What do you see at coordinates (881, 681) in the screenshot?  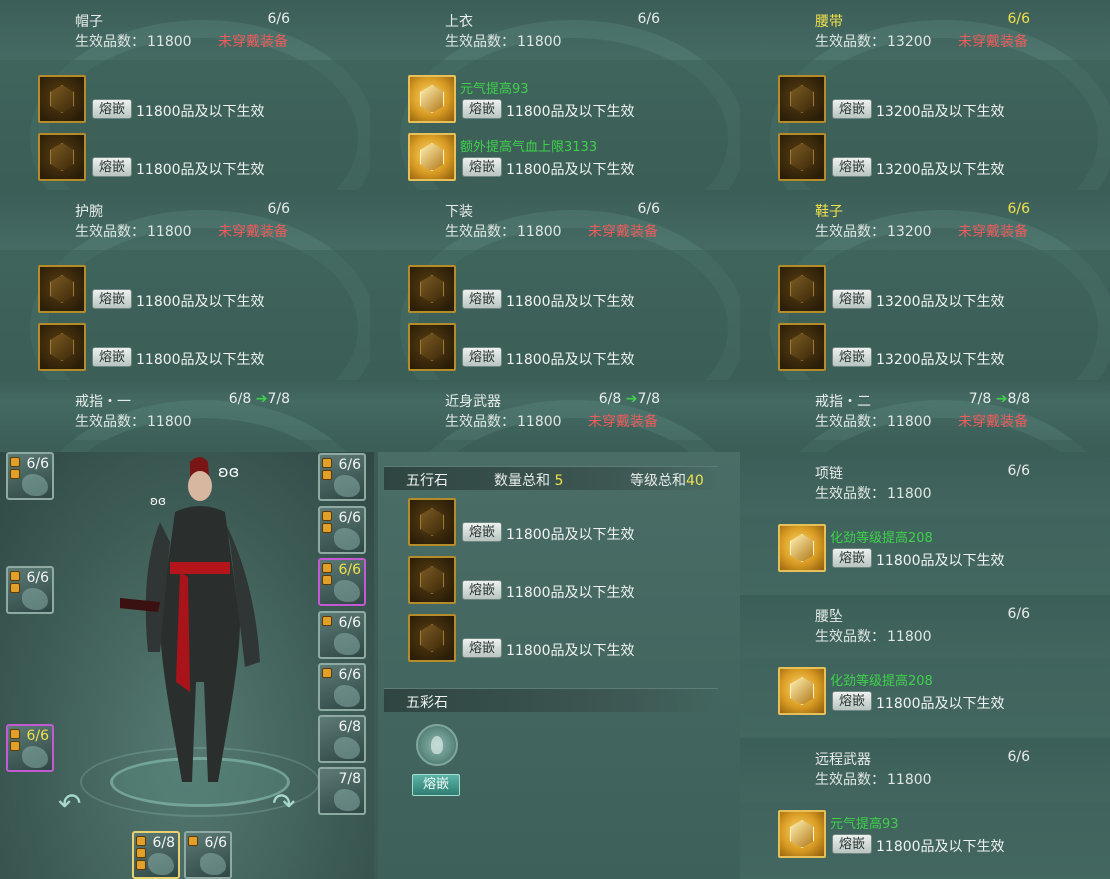 I see `gem-bonus: 化劲等级提高208` at bounding box center [881, 681].